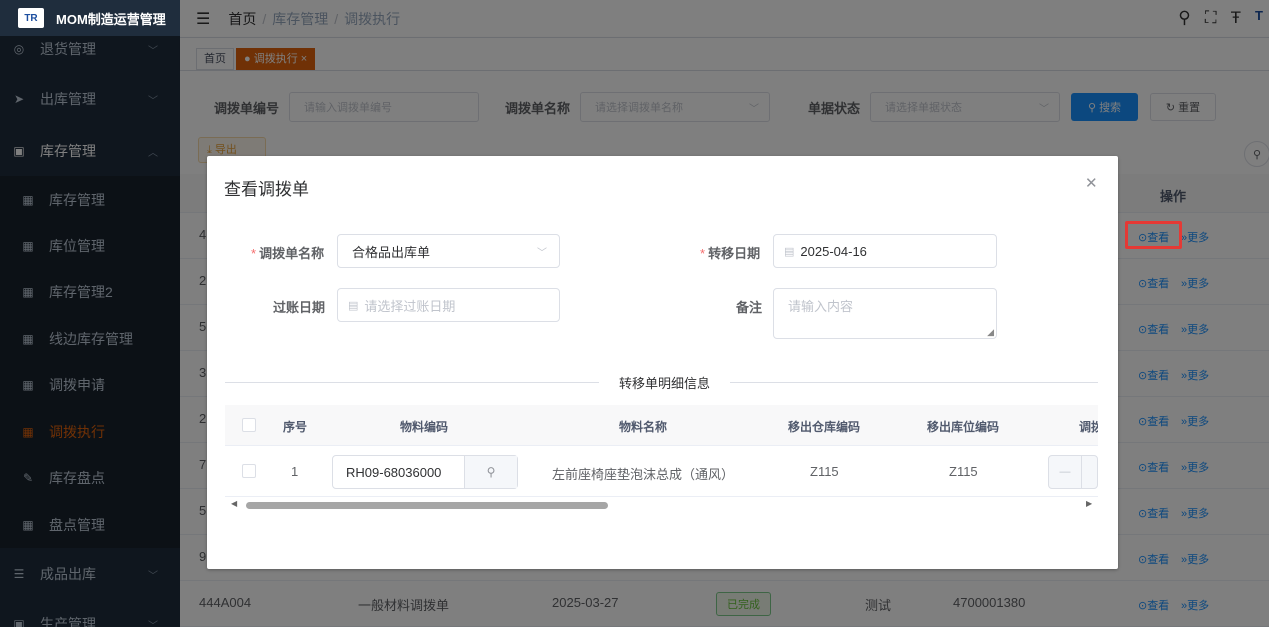  What do you see at coordinates (424, 427) in the screenshot?
I see `column-header: 物料编码` at bounding box center [424, 427].